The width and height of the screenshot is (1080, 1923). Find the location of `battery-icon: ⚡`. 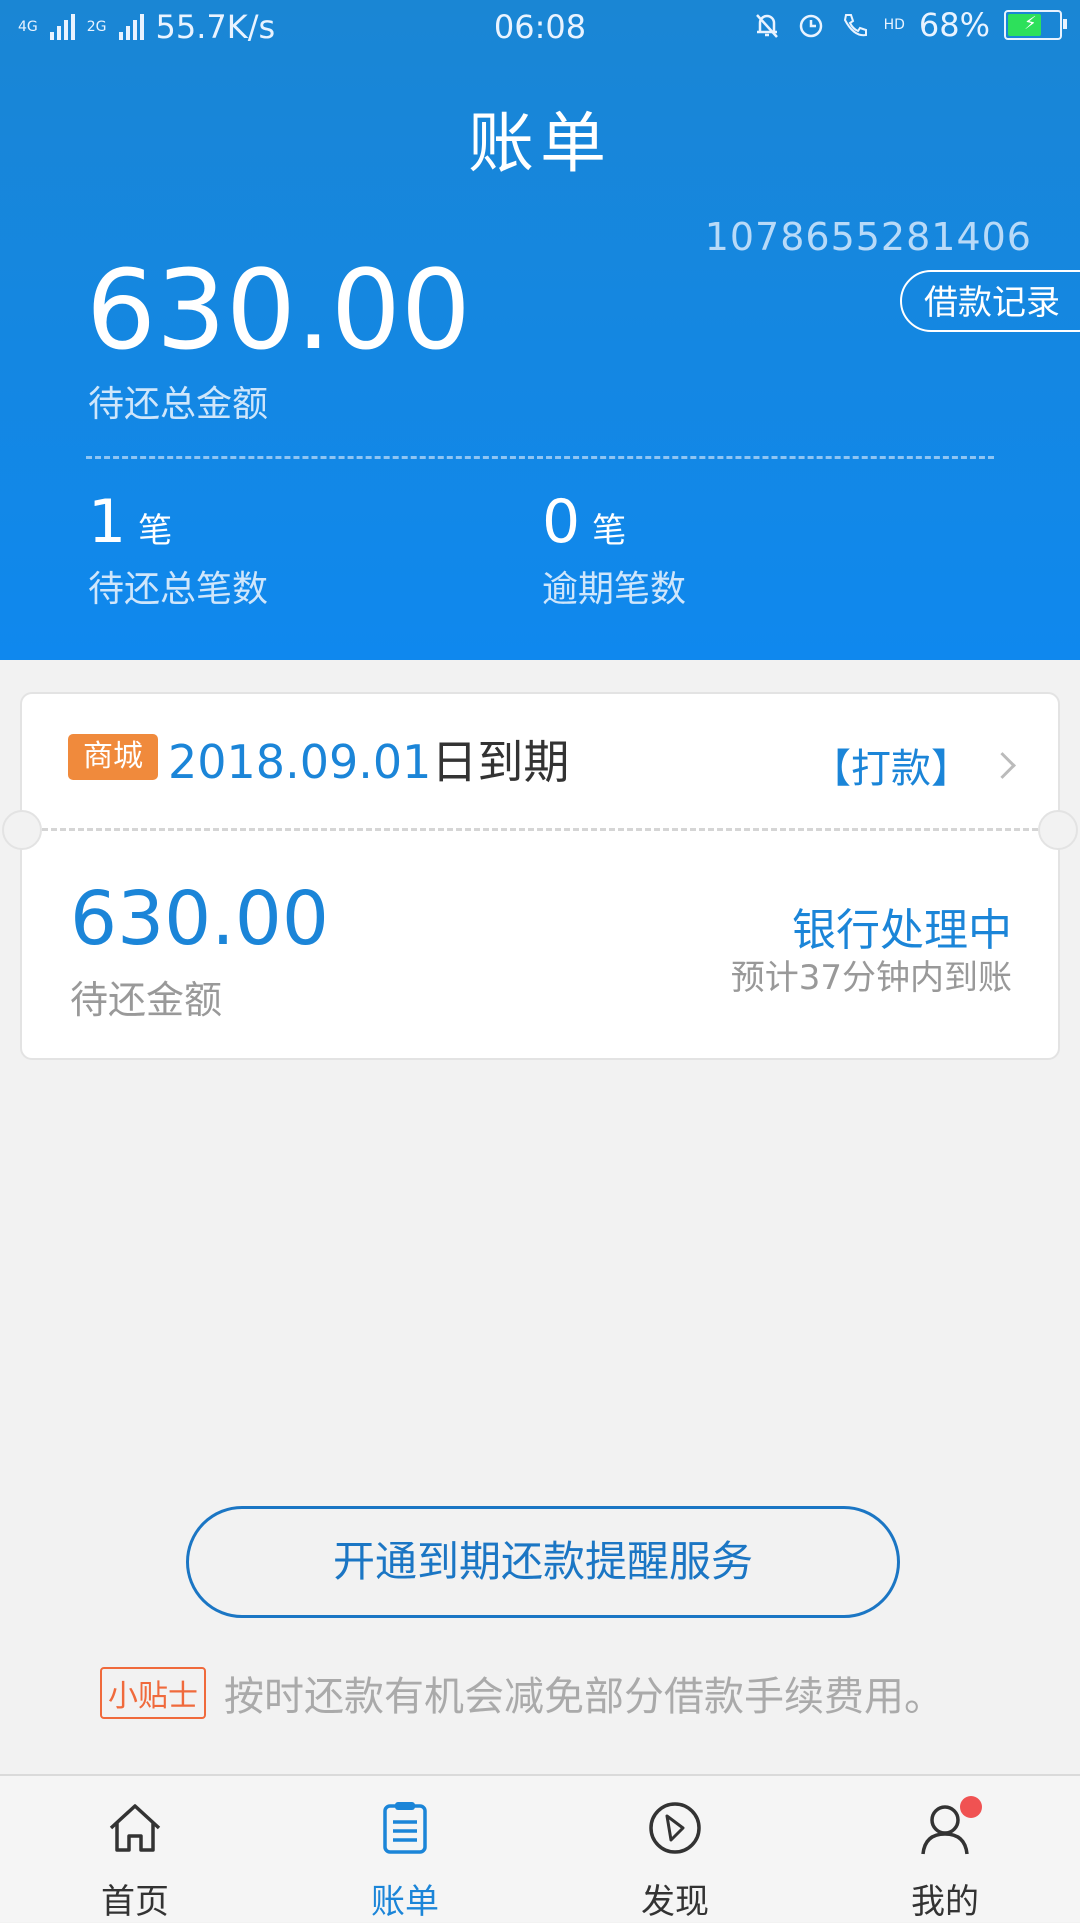

battery-icon: ⚡ is located at coordinates (1035, 25).